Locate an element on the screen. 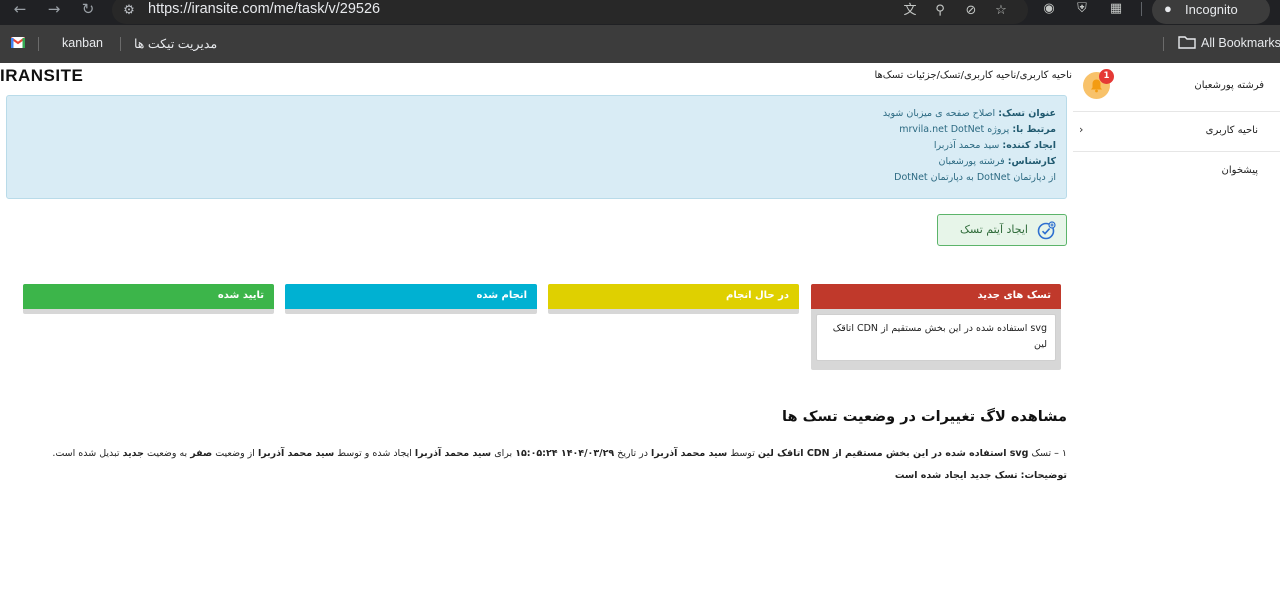 The height and width of the screenshot is (602, 1280). user-name: فرشته پورشعبان is located at coordinates (1229, 85).